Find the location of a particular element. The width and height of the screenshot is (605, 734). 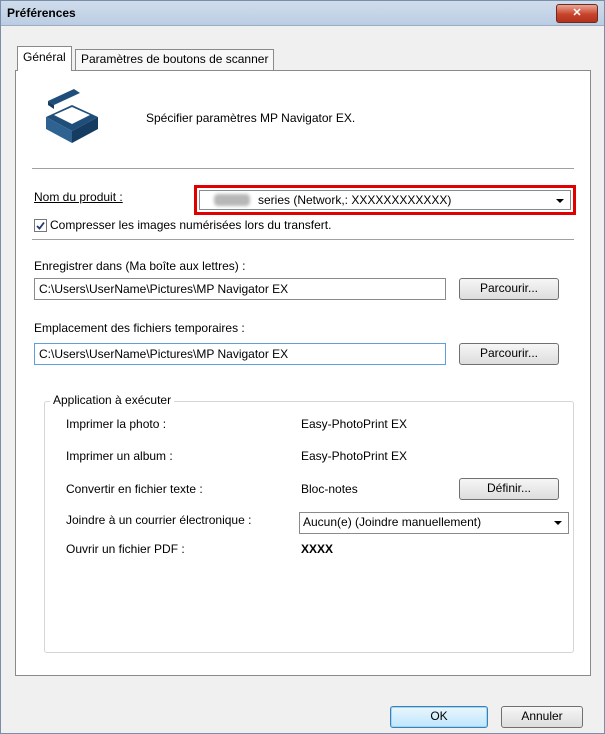

close-button: ✕ is located at coordinates (577, 13).